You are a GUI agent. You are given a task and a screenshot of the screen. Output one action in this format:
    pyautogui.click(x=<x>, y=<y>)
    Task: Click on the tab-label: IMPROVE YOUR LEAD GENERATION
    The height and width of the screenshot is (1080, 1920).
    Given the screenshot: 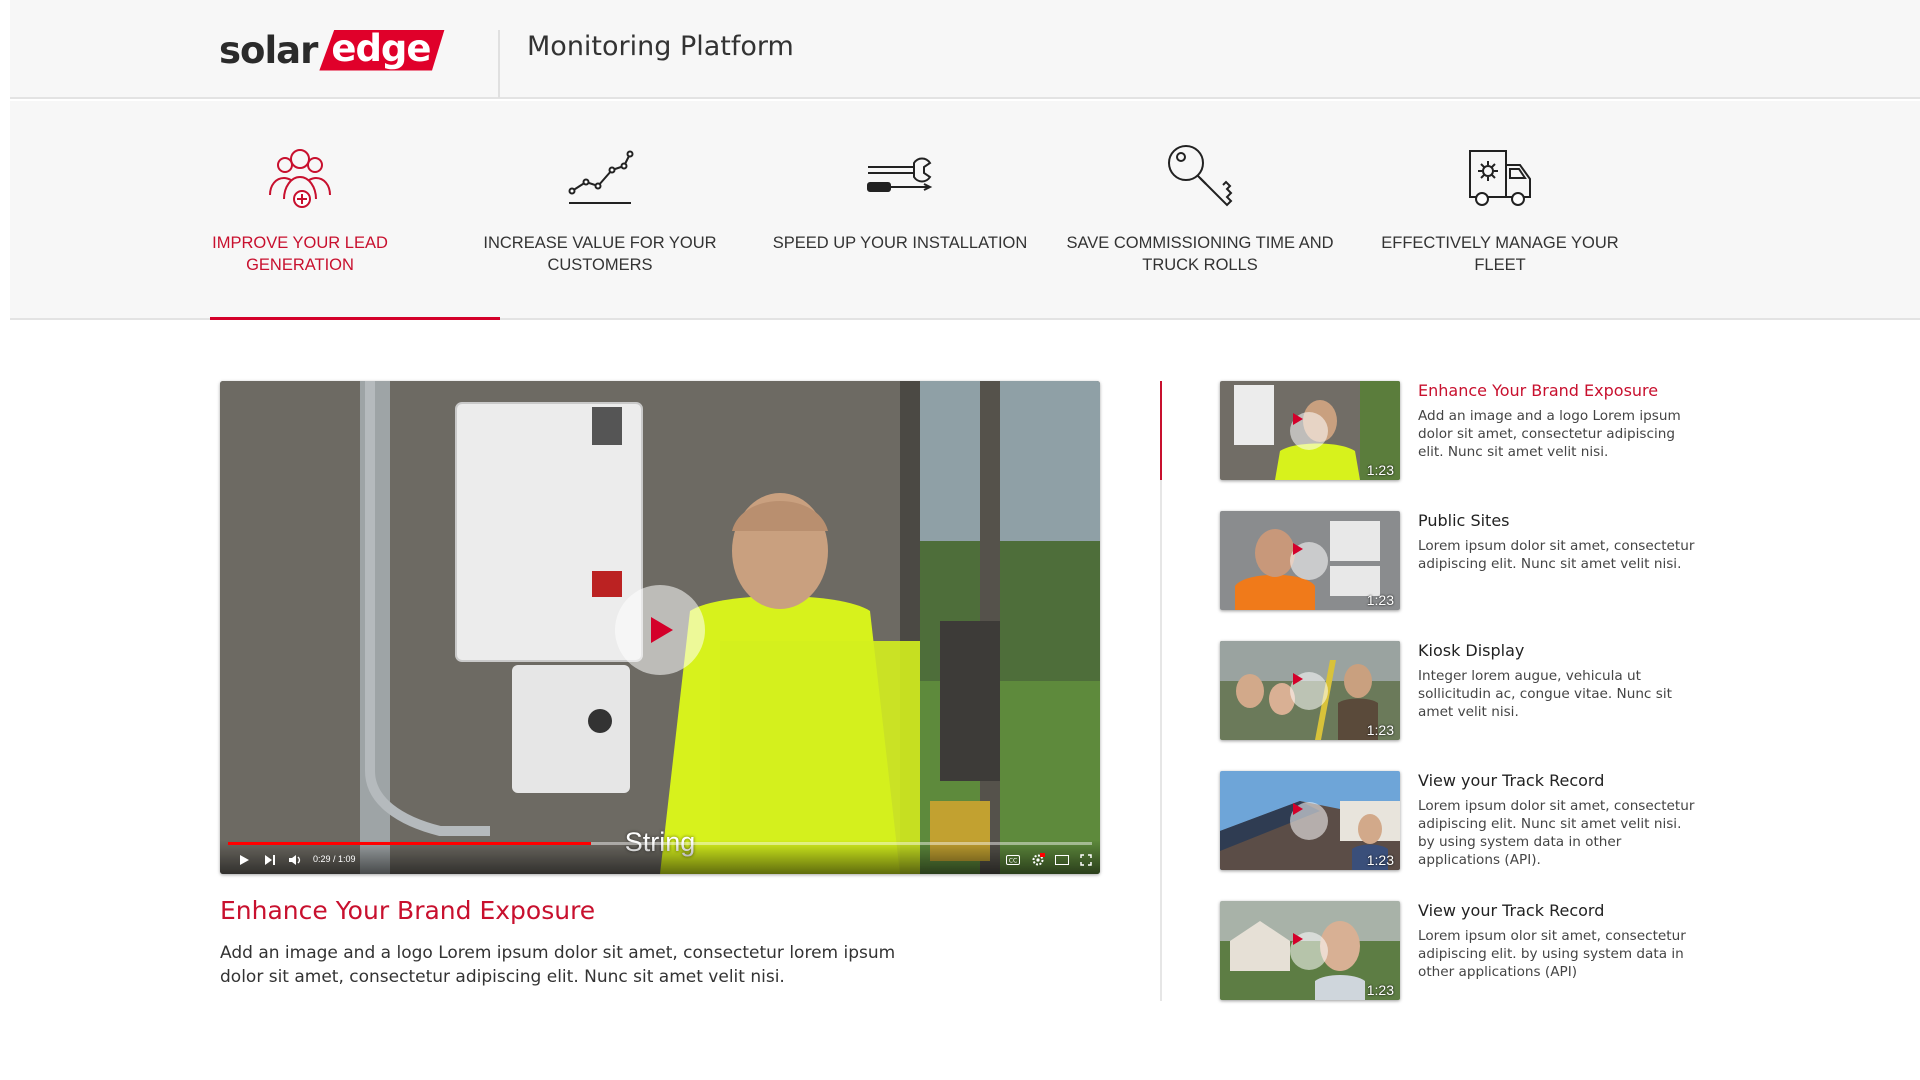 What is the action you would take?
    pyautogui.click(x=300, y=254)
    